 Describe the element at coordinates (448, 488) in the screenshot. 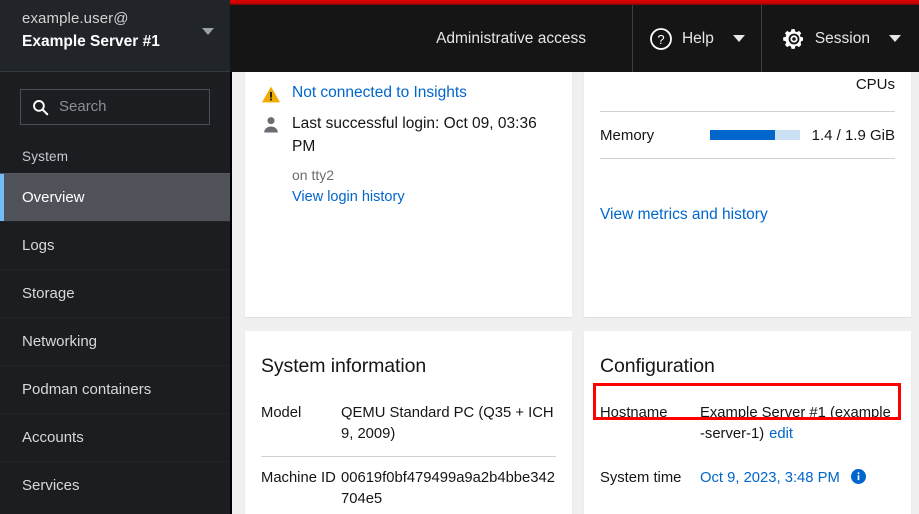

I see `row-value: 00619f0bf479499a9a2b4bbe342704e5` at that location.